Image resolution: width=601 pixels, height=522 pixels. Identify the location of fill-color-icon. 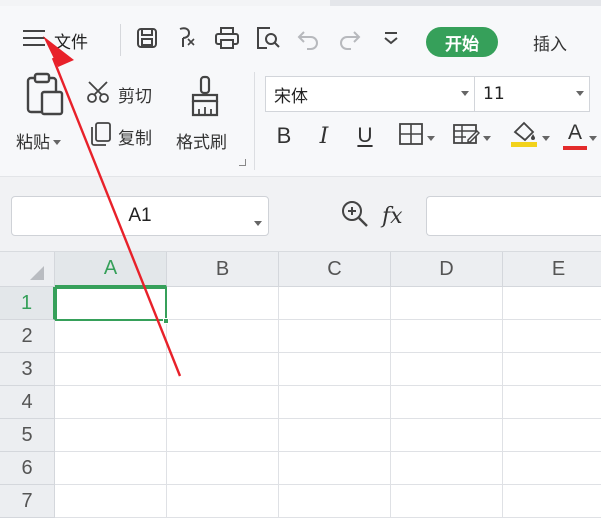
(524, 136).